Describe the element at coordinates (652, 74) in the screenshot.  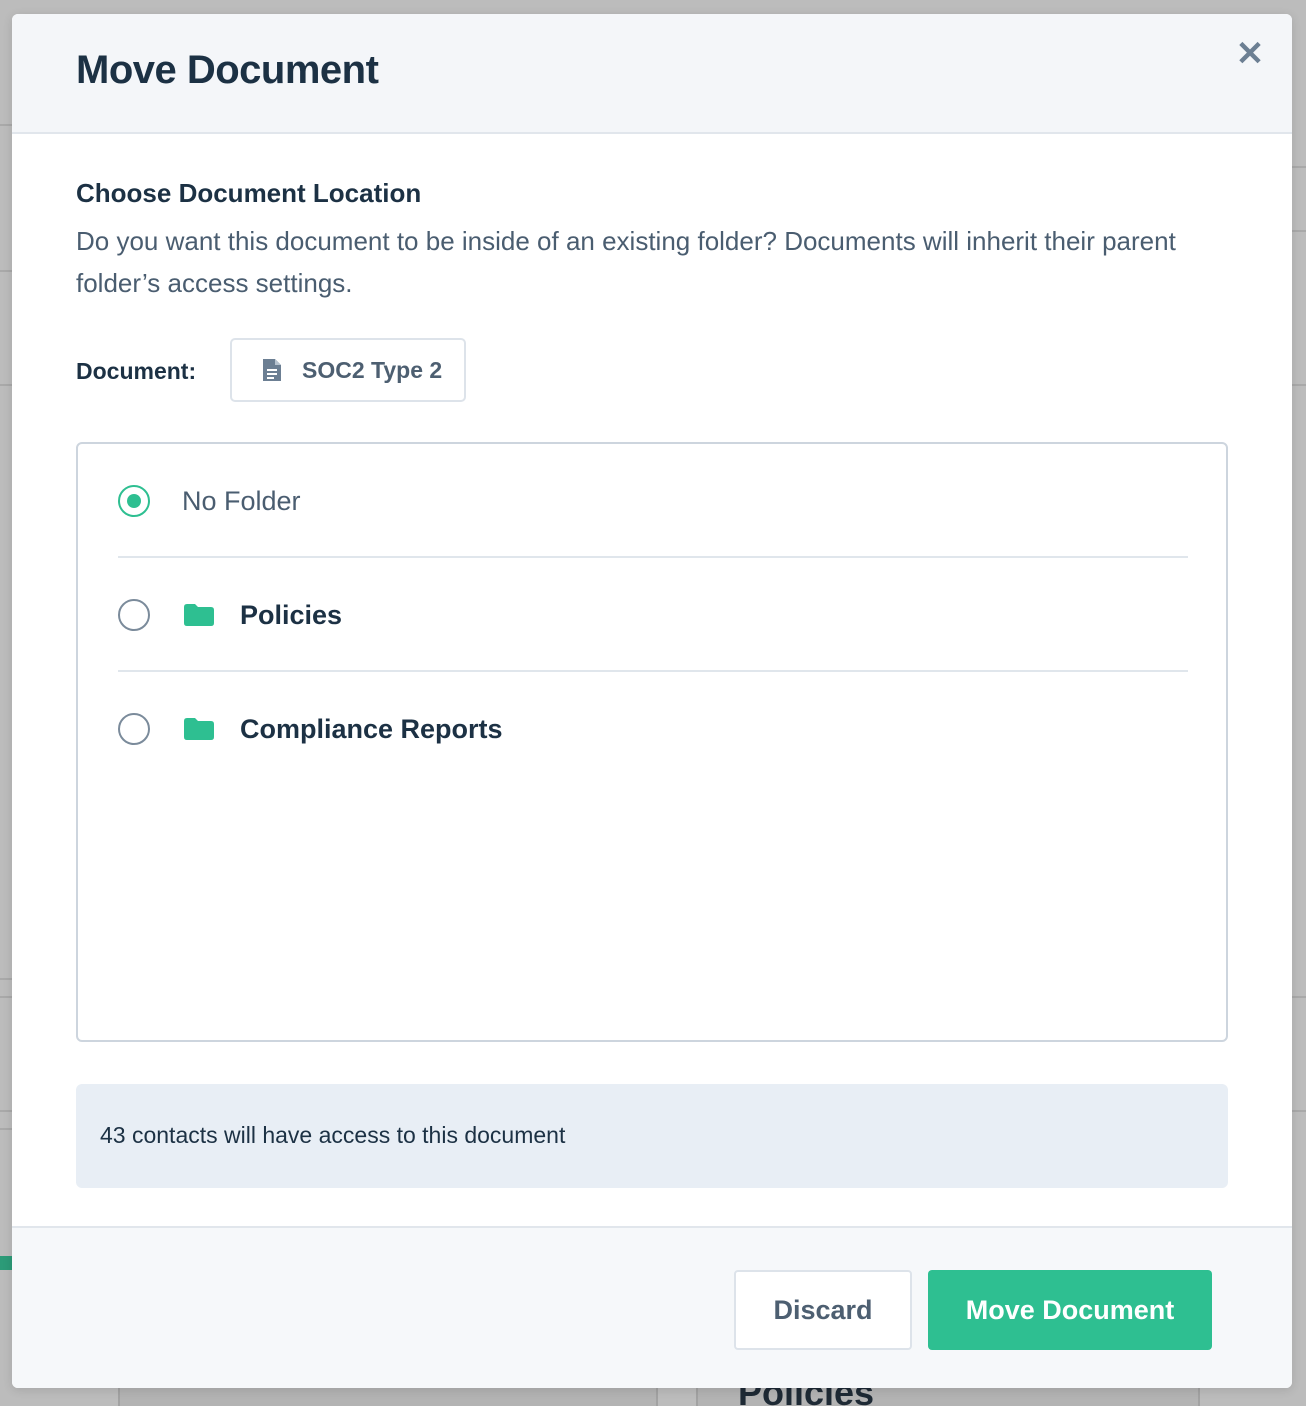
I see `modal-header: Move Document ✕` at that location.